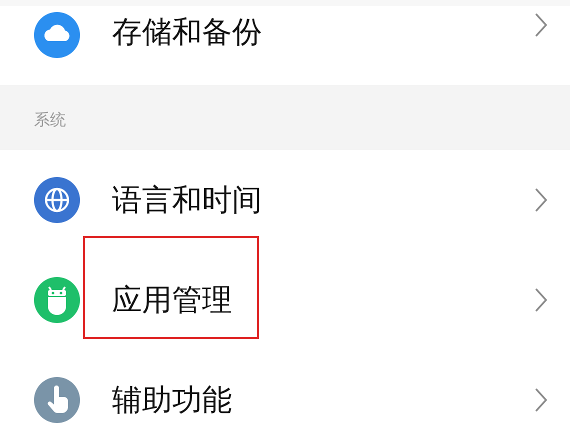 The image size is (570, 430). I want to click on section-title: 系统, so click(50, 119).